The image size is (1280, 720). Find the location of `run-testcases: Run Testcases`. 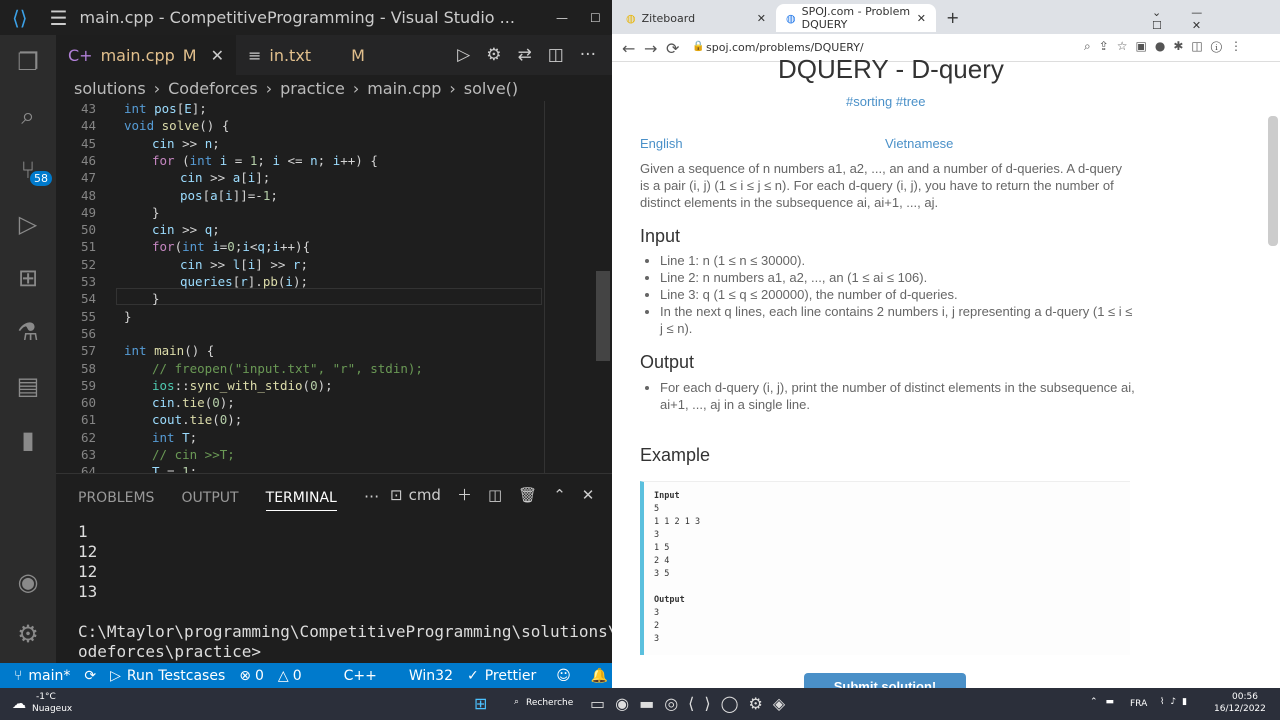

run-testcases: Run Testcases is located at coordinates (176, 676).